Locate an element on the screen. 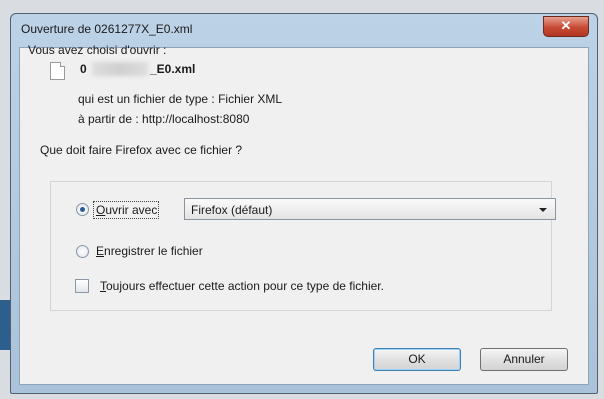 The width and height of the screenshot is (604, 399). open-with-label: Ouvrir avec is located at coordinates (126, 210).